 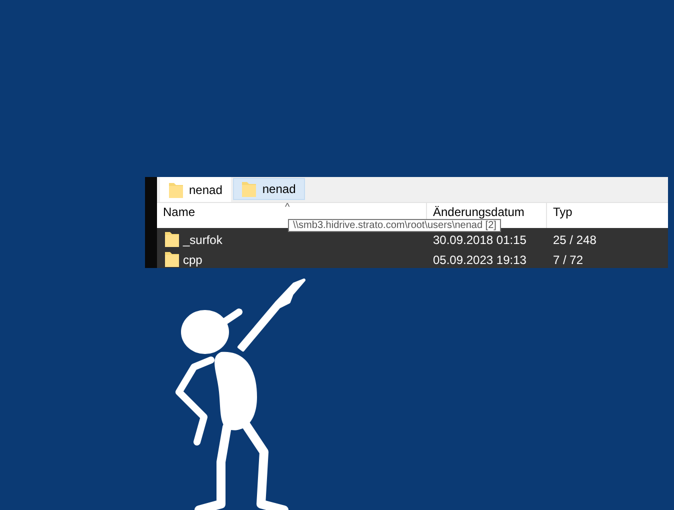 I want to click on table-cell-text: 25 / 248, so click(x=575, y=240).